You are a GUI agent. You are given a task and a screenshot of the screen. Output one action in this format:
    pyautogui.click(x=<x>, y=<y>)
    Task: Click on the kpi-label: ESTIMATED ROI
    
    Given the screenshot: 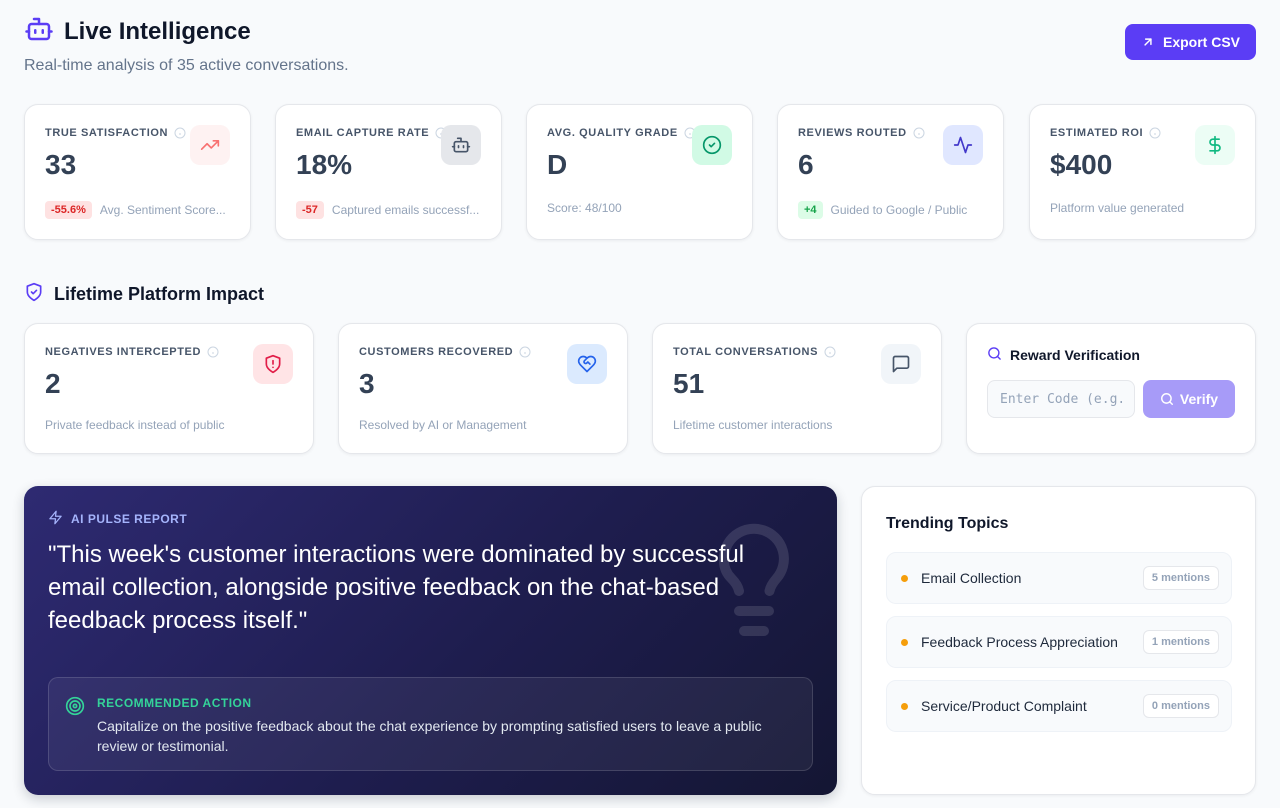 What is the action you would take?
    pyautogui.click(x=1105, y=133)
    